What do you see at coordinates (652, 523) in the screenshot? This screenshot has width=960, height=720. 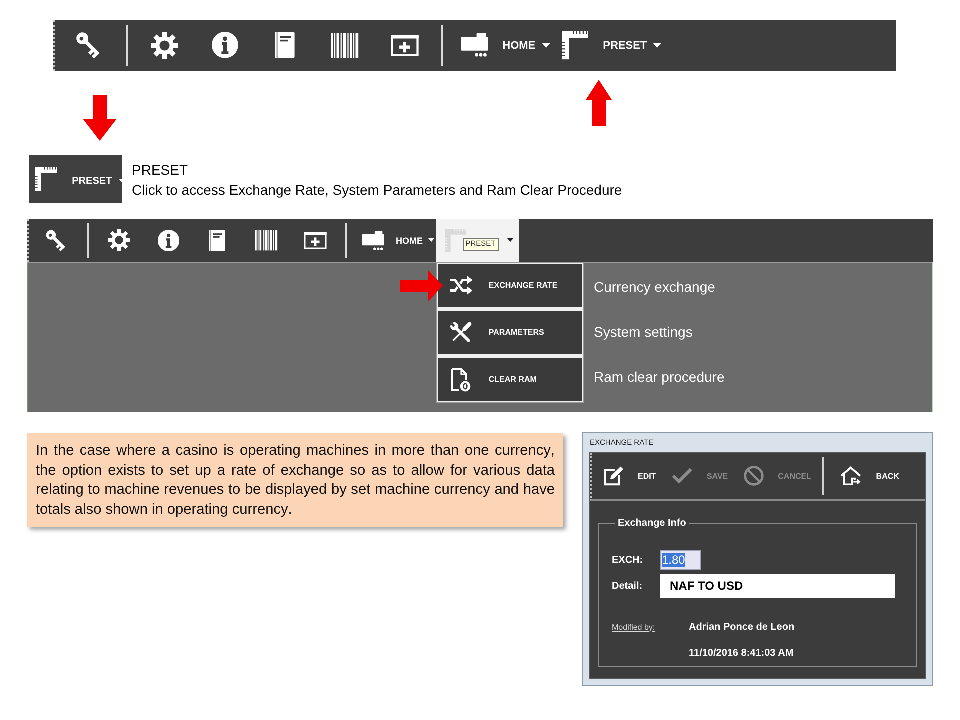 I see `group-title: Exchange Info` at bounding box center [652, 523].